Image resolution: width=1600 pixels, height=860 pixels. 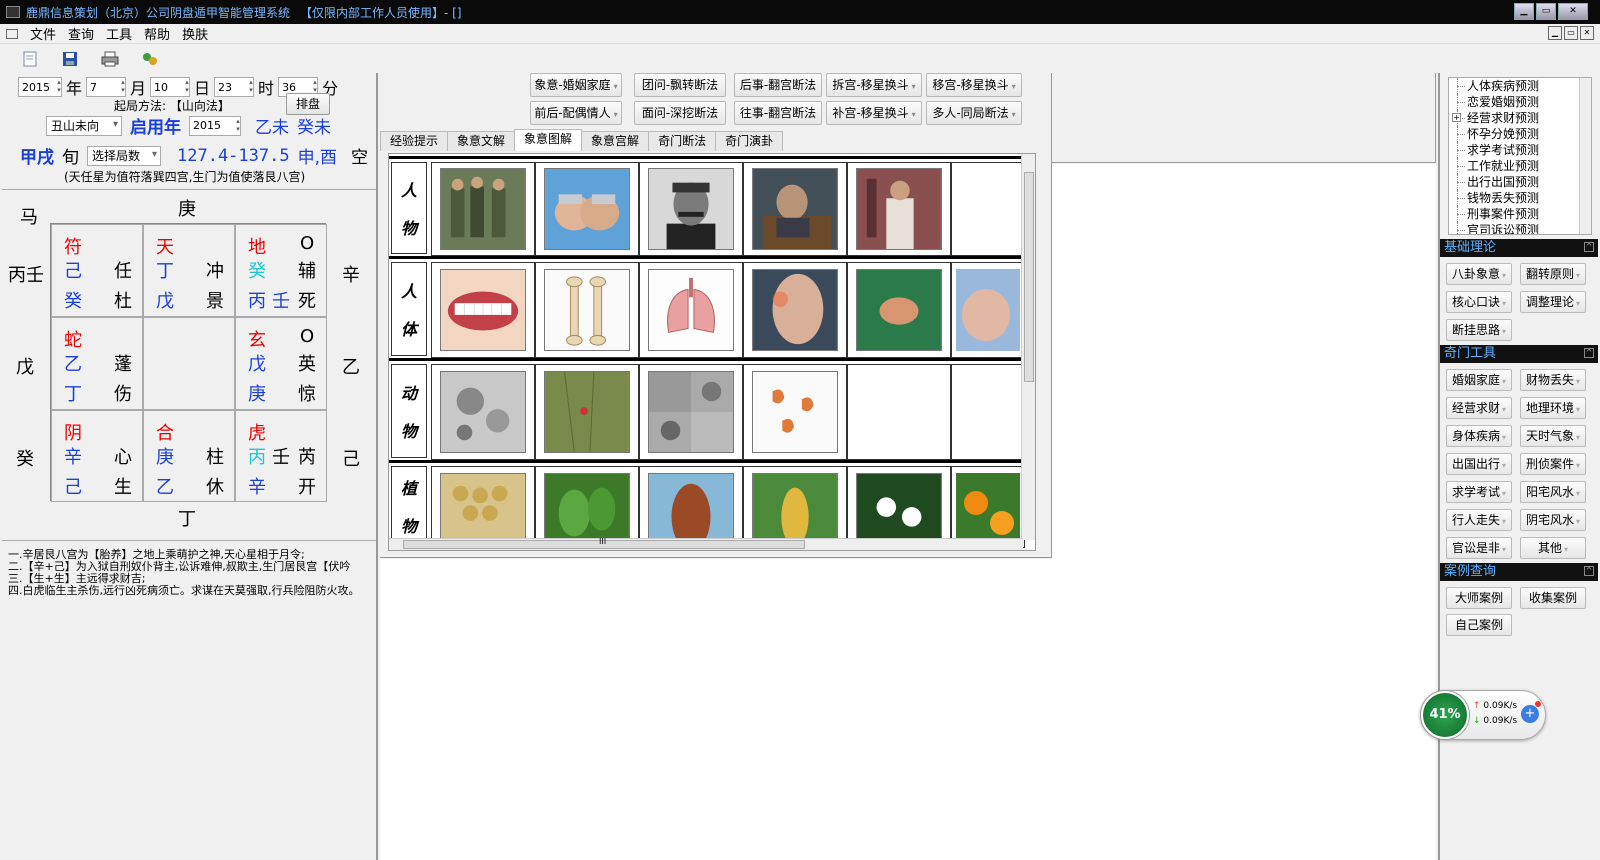 I want to click on method-button: 拆宫-移星换斗, so click(x=874, y=85).